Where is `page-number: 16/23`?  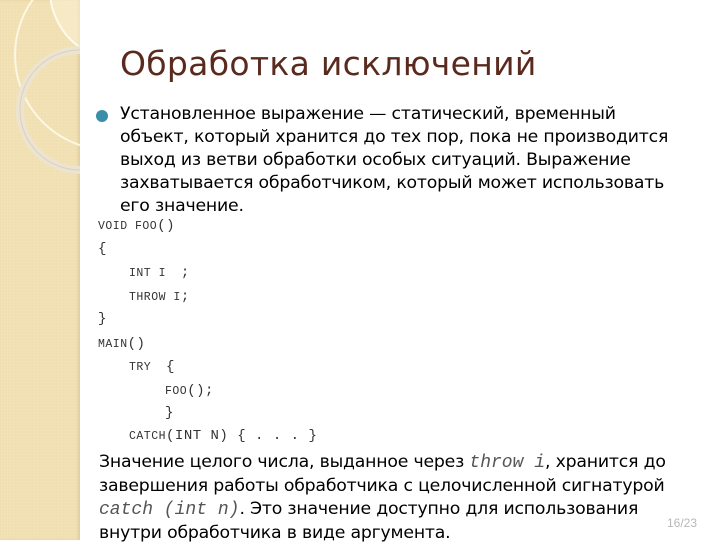 page-number: 16/23 is located at coordinates (682, 523).